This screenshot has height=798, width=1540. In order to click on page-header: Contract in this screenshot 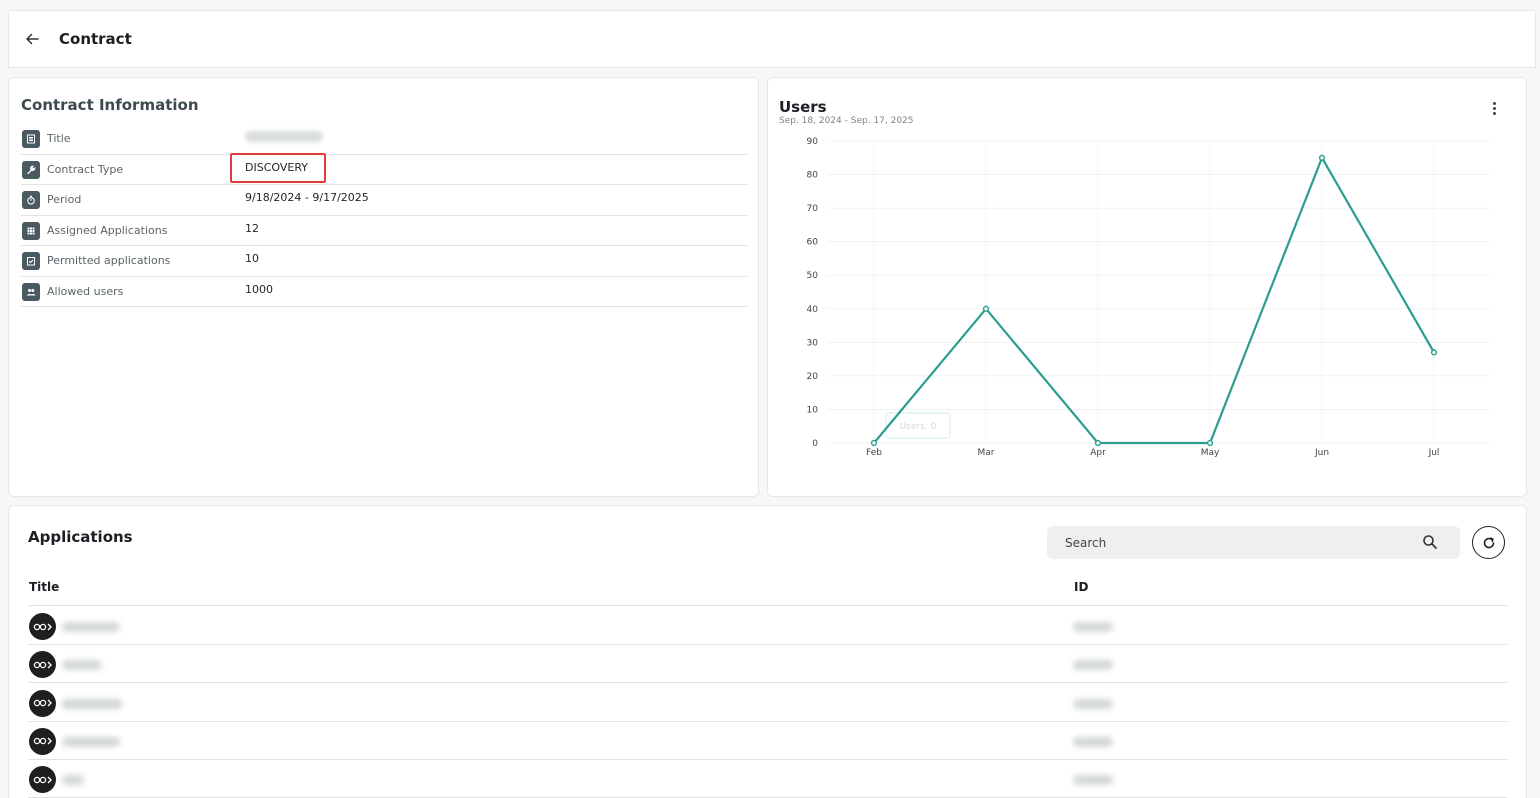, I will do `click(772, 39)`.